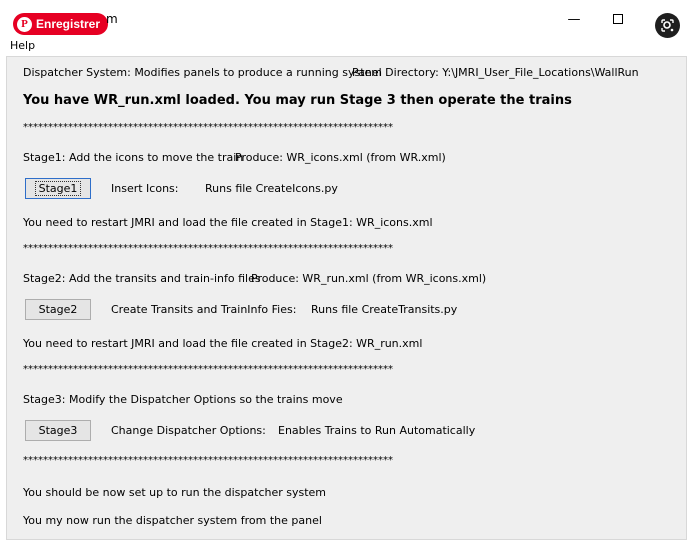 The height and width of the screenshot is (540, 692). What do you see at coordinates (369, 278) in the screenshot?
I see `stage2-produce: Produce: WR_run.xml (from WR_icons.xml)` at bounding box center [369, 278].